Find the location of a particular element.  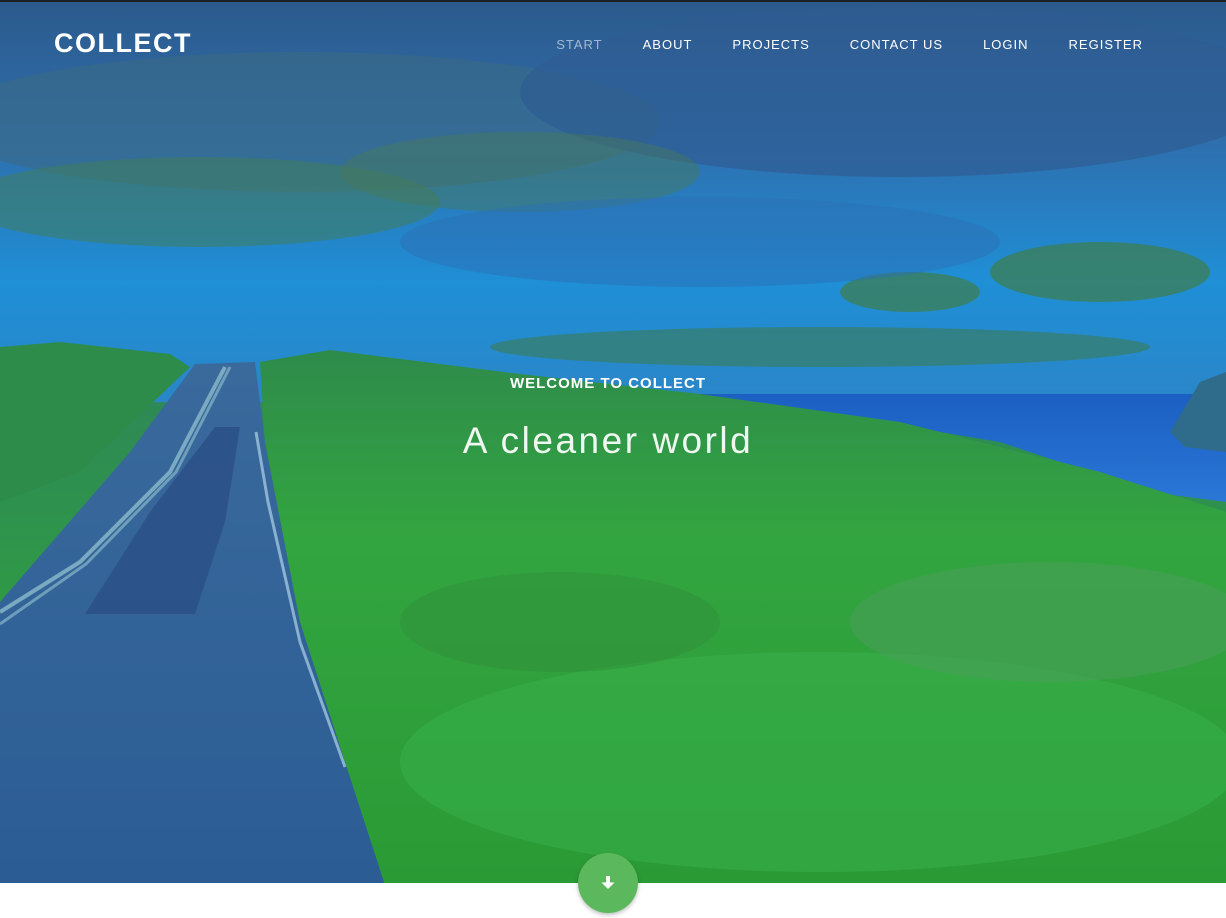

arrow-down-icon is located at coordinates (608, 882).